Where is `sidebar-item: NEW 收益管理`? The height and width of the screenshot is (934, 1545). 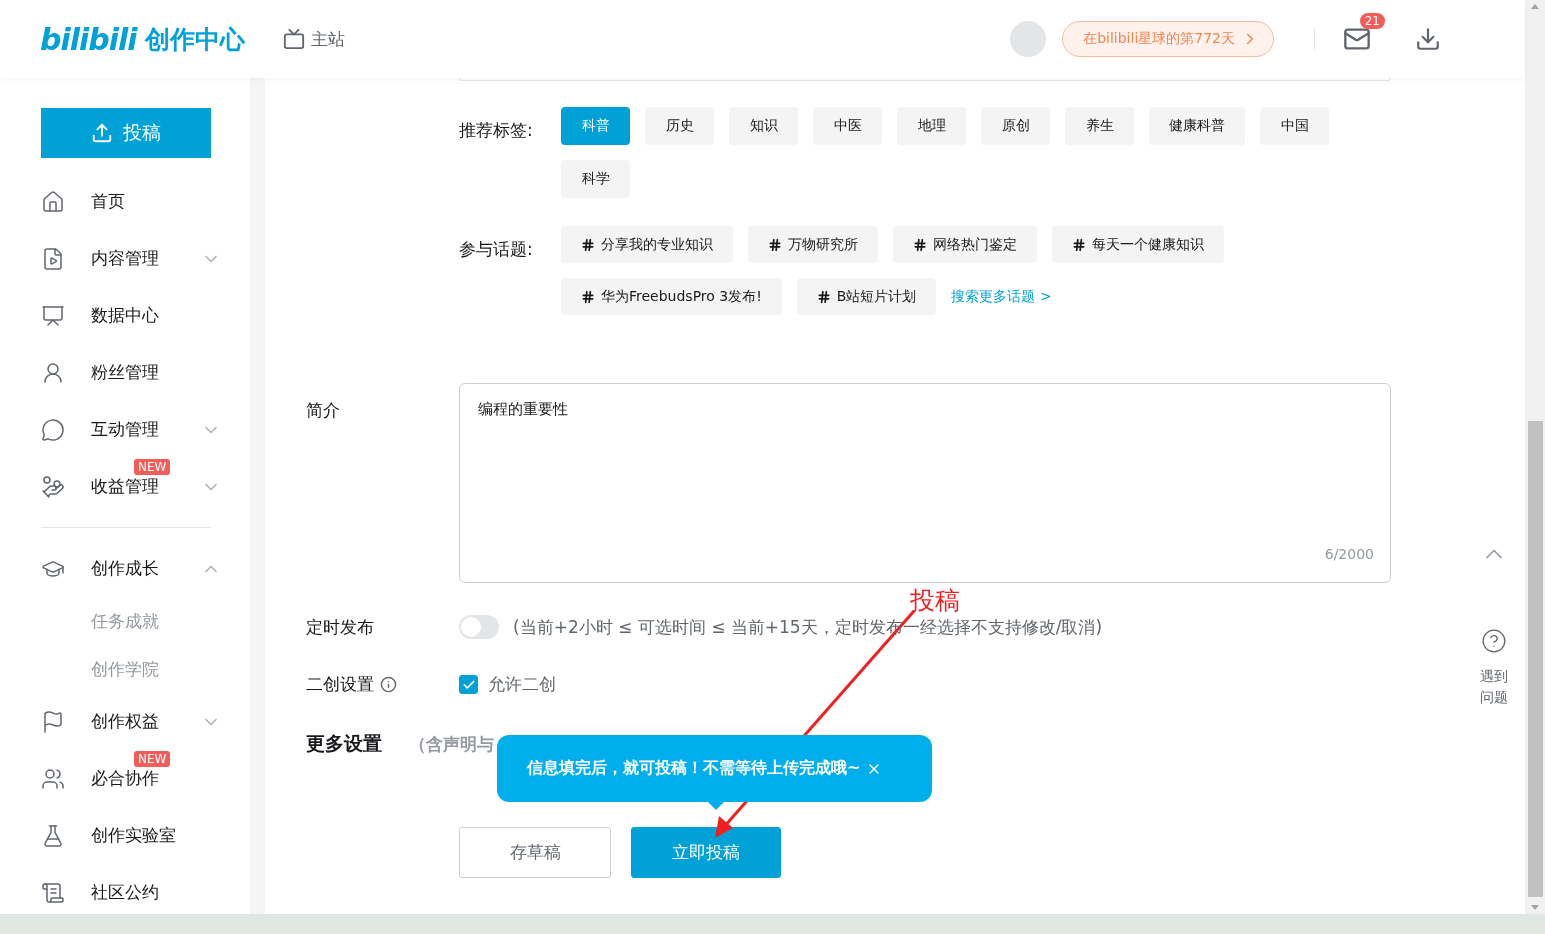
sidebar-item: NEW 收益管理 is located at coordinates (131, 486).